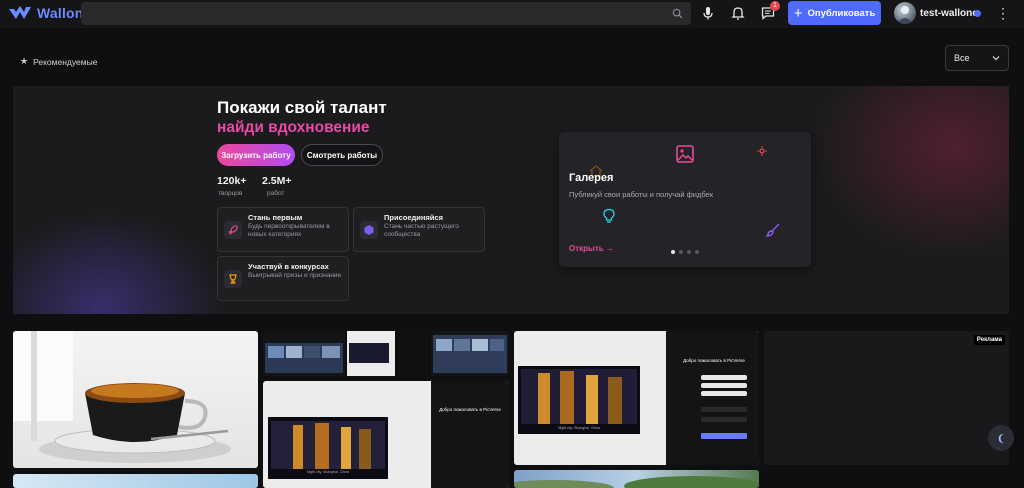 The height and width of the screenshot is (488, 1024). What do you see at coordinates (685, 154) in the screenshot?
I see `image-icon` at bounding box center [685, 154].